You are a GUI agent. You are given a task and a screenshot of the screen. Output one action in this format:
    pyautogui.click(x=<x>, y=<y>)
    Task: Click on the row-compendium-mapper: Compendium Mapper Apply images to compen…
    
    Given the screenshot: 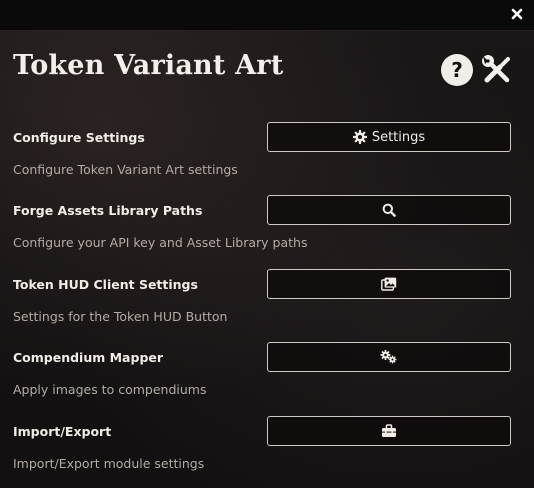 What is the action you would take?
    pyautogui.click(x=263, y=373)
    